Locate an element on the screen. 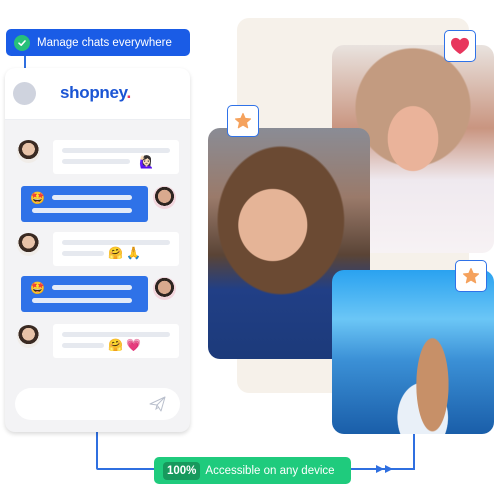  percent-label: 100% is located at coordinates (182, 470).